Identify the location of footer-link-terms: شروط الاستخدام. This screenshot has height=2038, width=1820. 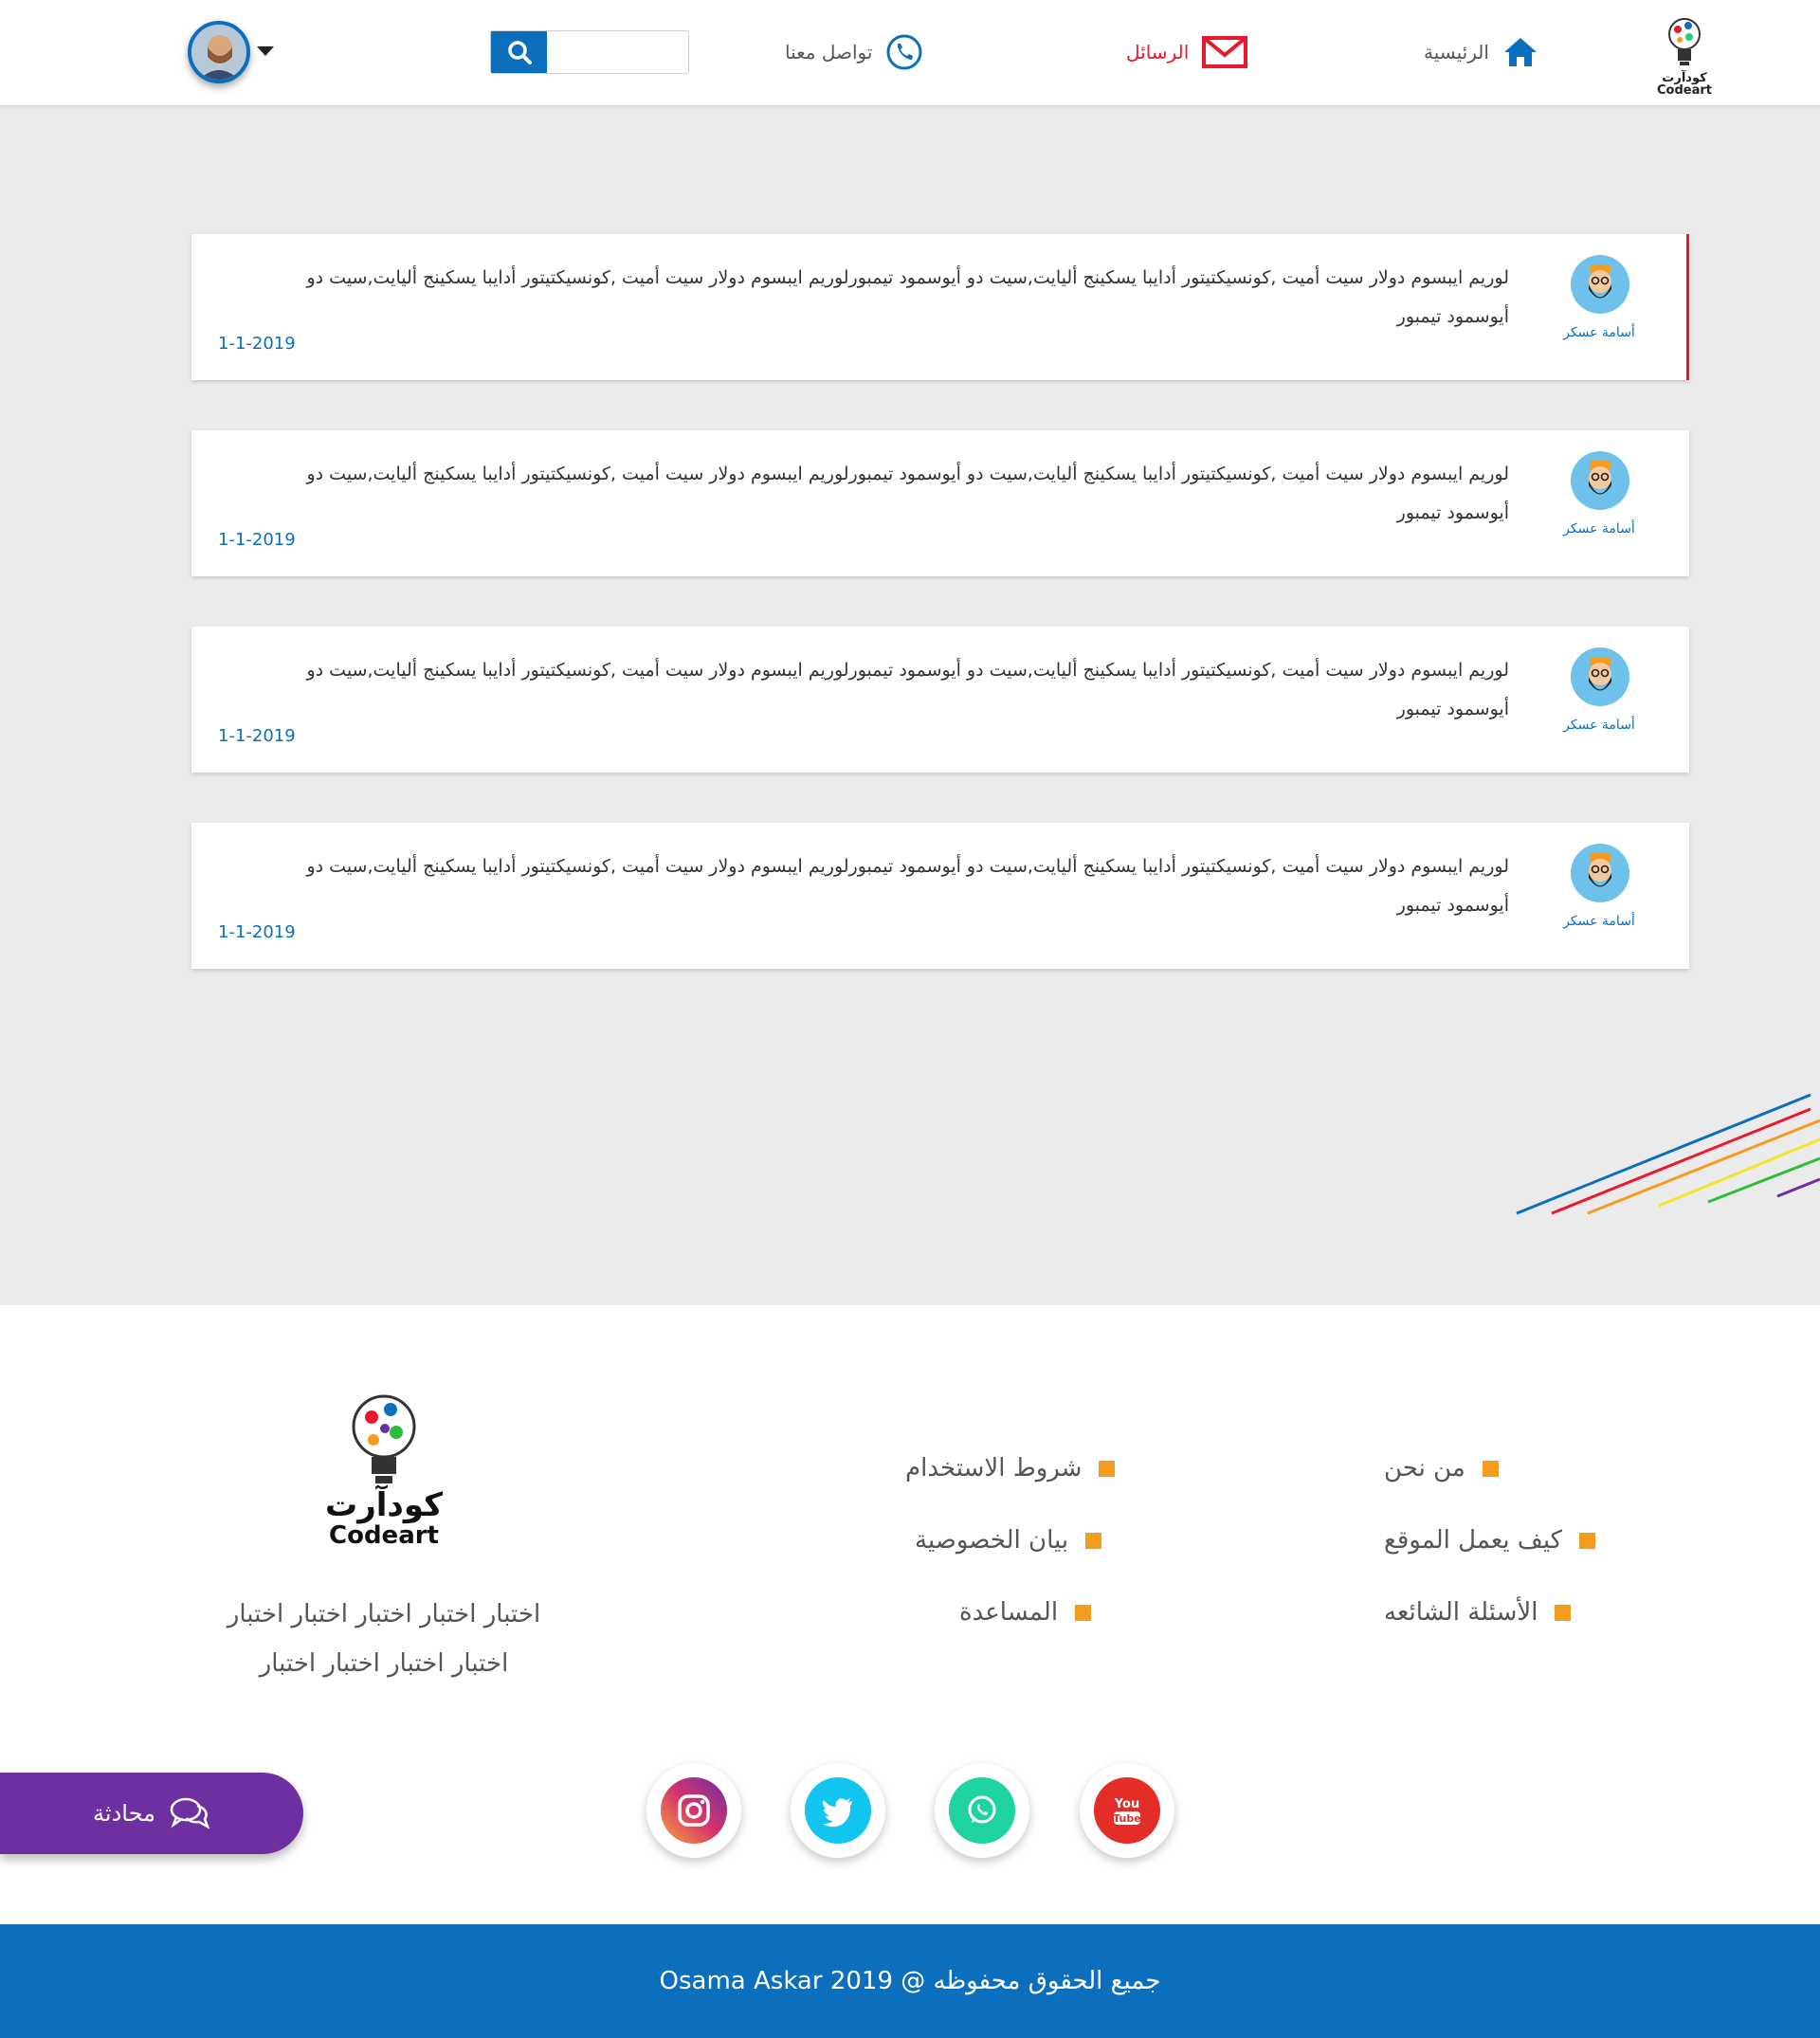
(1011, 1468).